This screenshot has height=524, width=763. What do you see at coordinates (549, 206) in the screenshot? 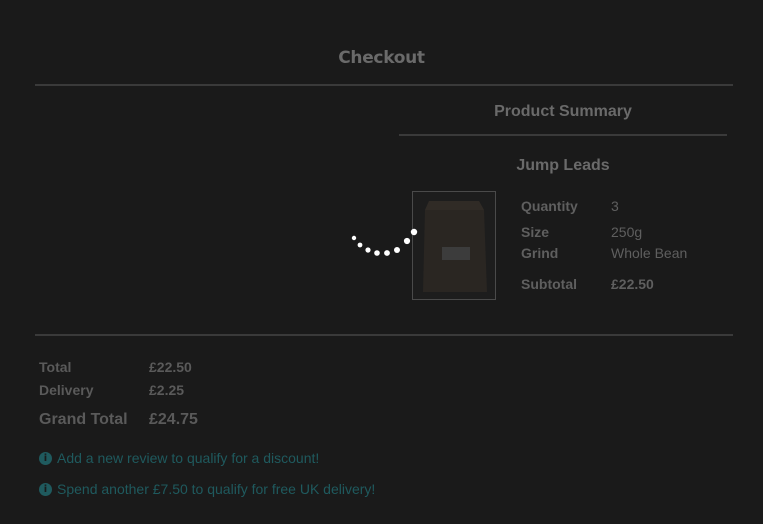
I see `quantity-label: Quantity` at bounding box center [549, 206].